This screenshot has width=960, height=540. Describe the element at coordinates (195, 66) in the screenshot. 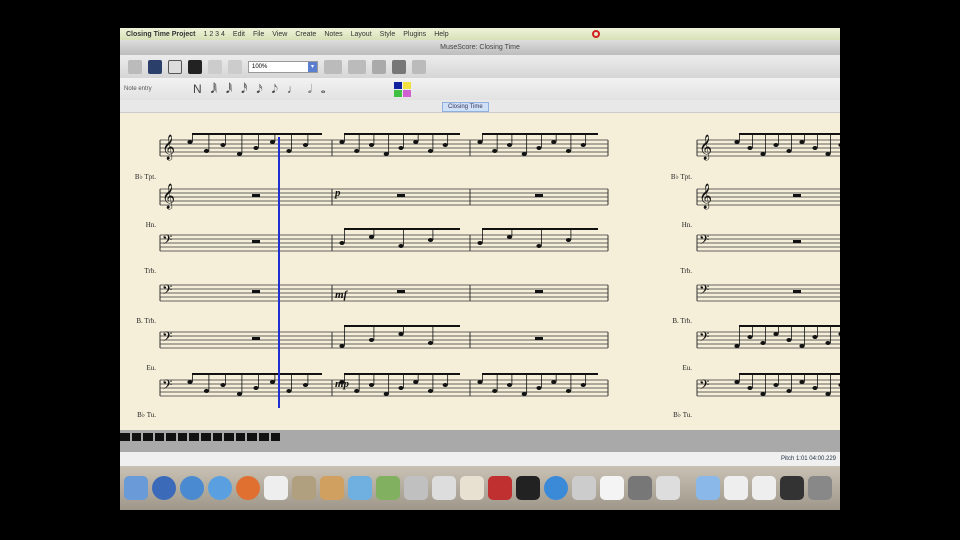

I see `cd-icon` at that location.